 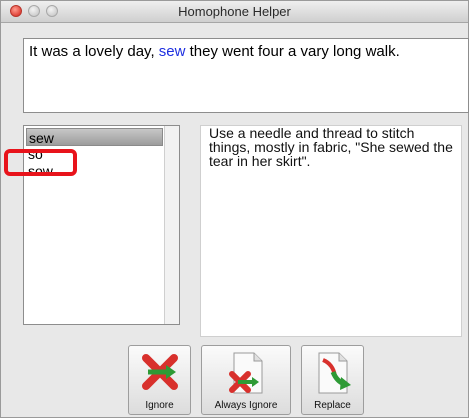 I want to click on document-red-x-icon, so click(x=246, y=373).